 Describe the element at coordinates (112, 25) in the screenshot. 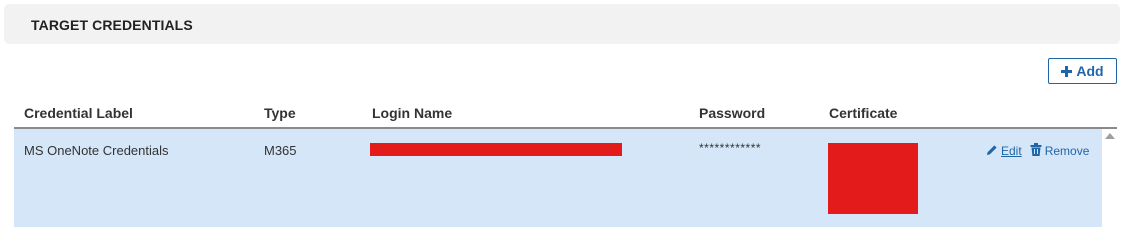

I see `section-title: TARGET CREDENTIALS` at that location.